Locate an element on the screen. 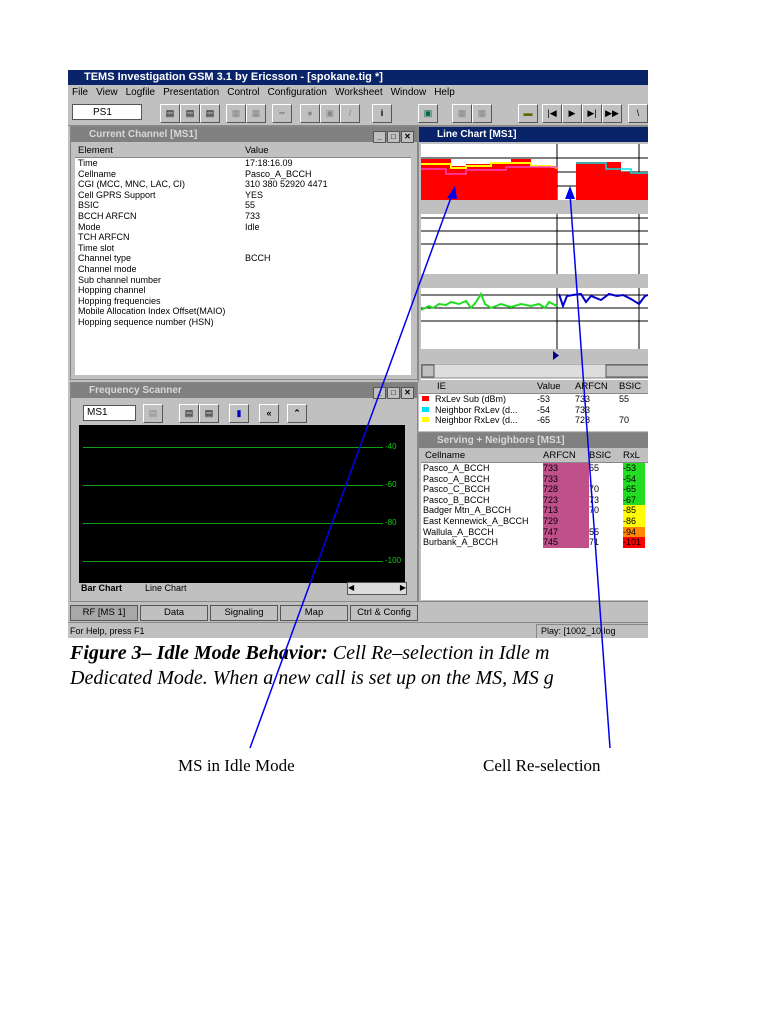  header-ie: IE is located at coordinates (478, 387).